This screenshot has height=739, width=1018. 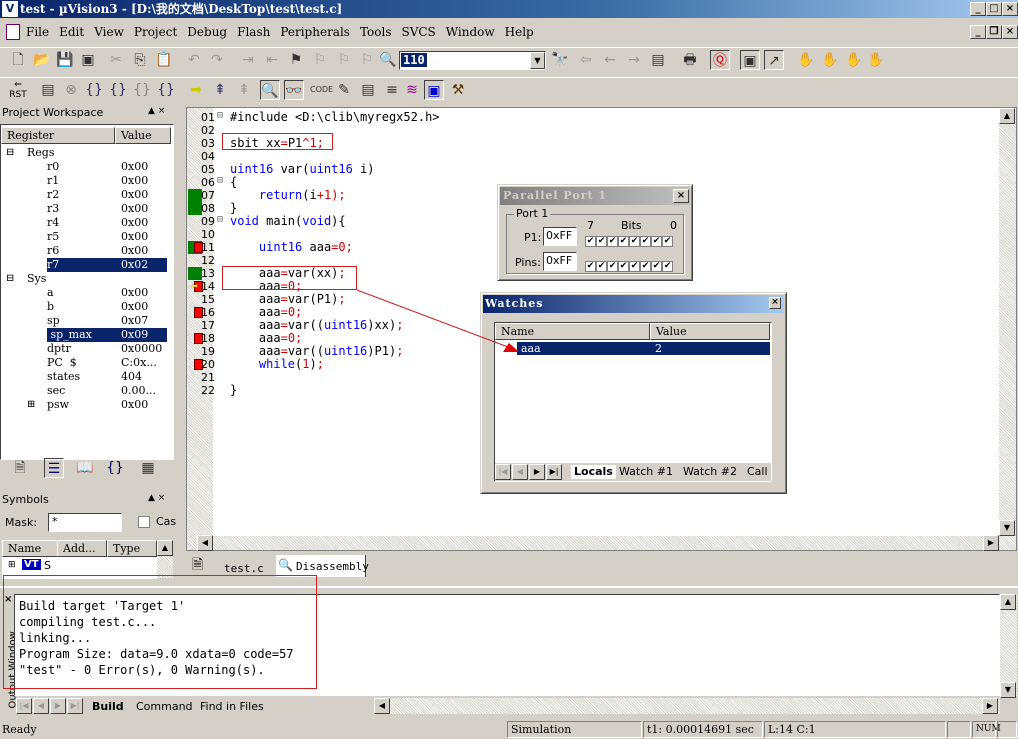 What do you see at coordinates (503, 472) in the screenshot?
I see `first-tab-icon: |◀` at bounding box center [503, 472].